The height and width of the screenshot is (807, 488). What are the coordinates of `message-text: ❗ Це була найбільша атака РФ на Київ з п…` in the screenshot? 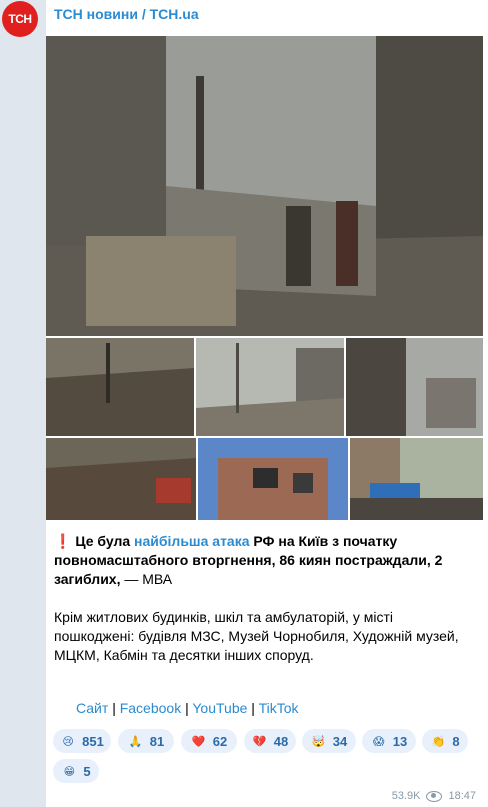 It's located at (264, 598).